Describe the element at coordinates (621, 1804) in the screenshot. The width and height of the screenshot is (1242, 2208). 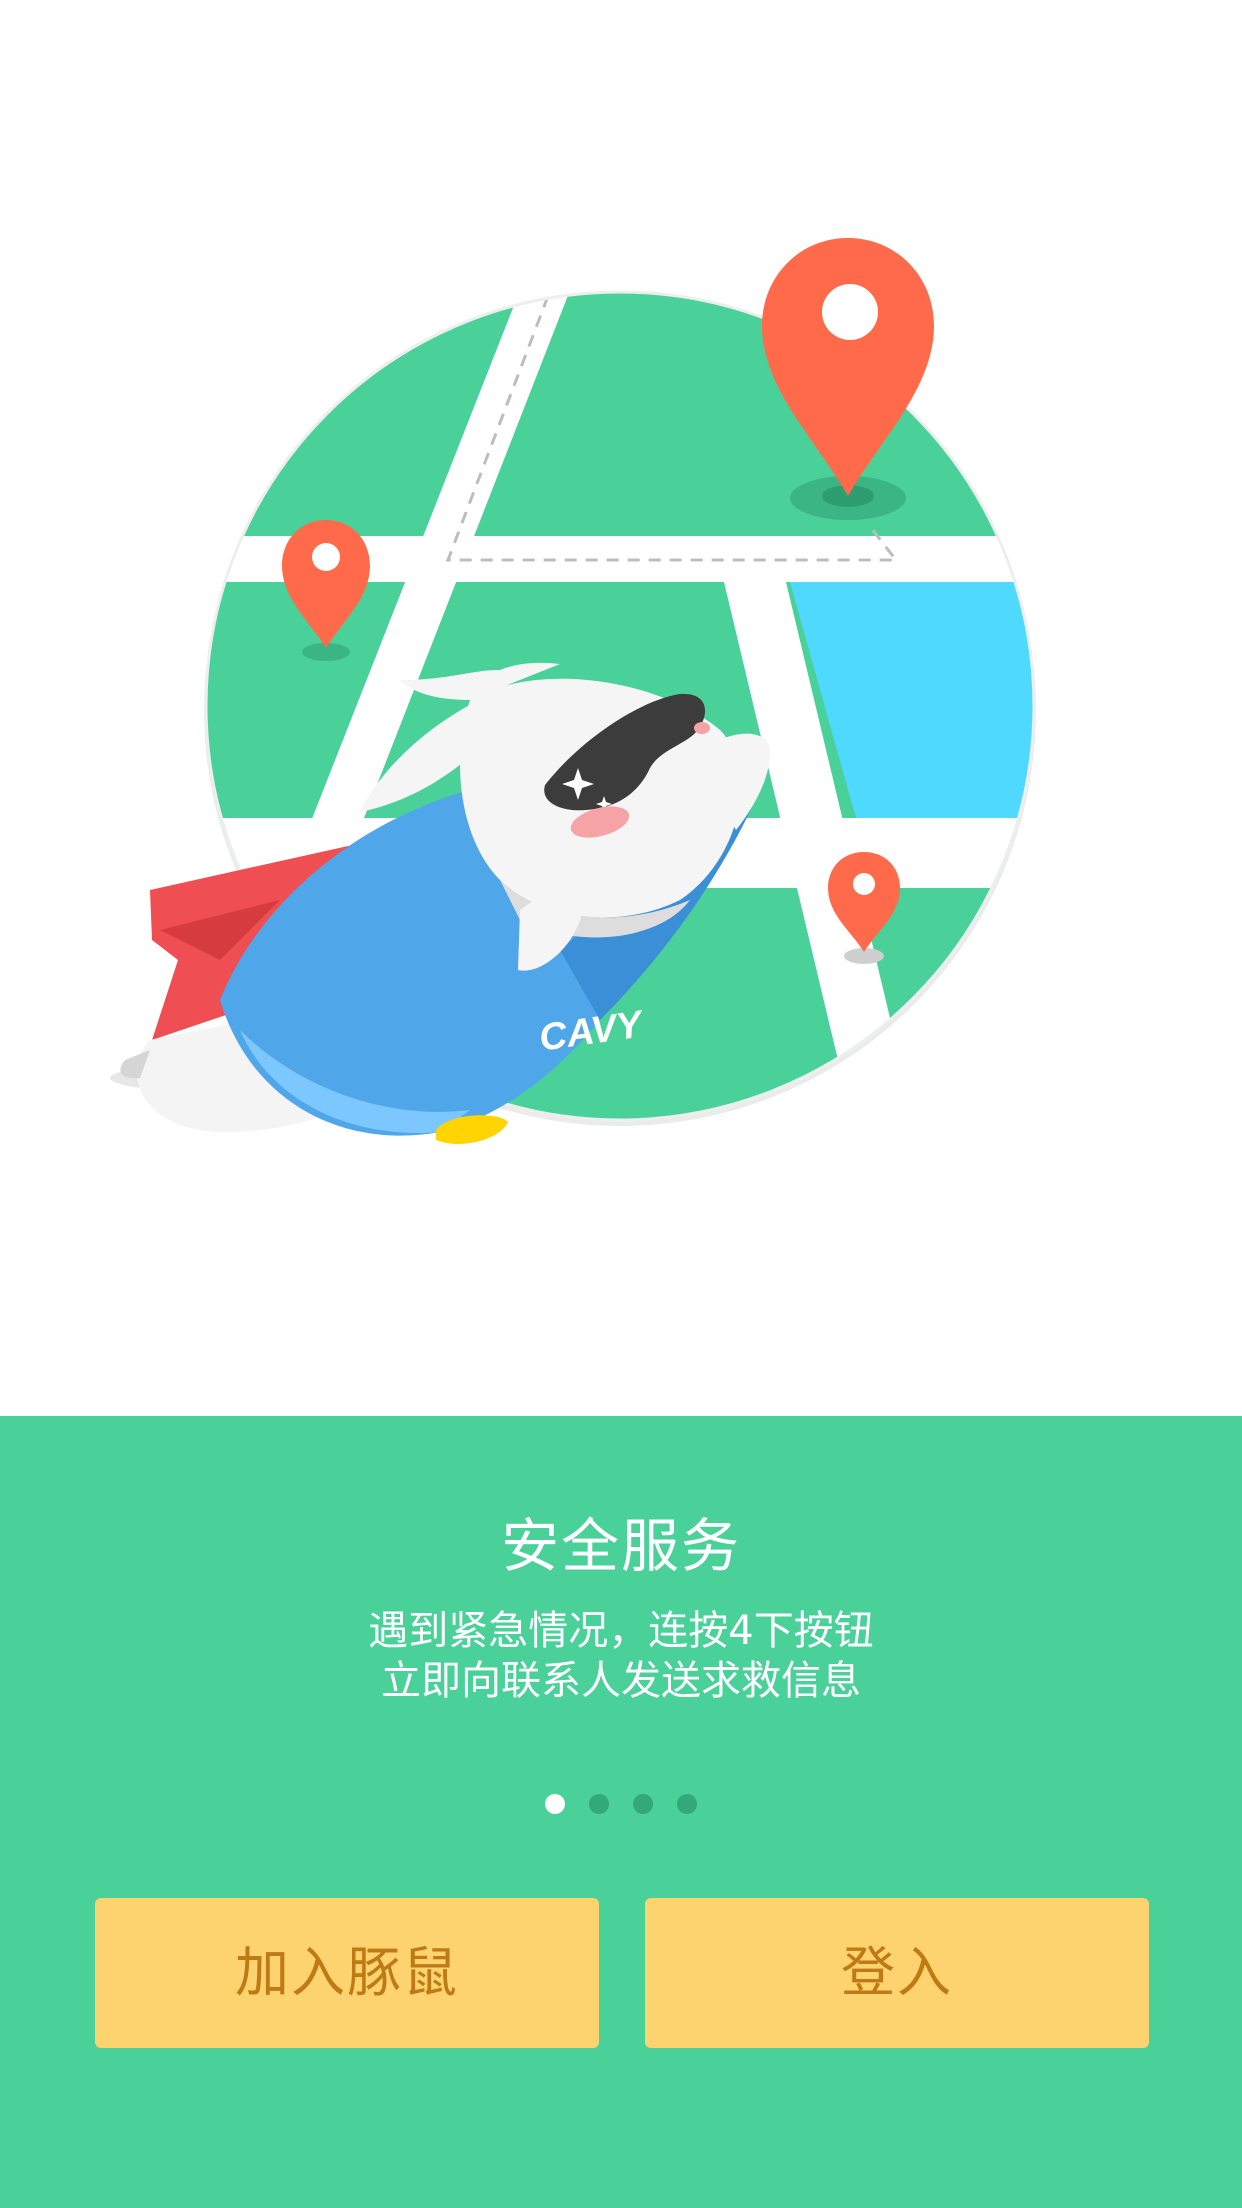
I see `page-indicator` at that location.